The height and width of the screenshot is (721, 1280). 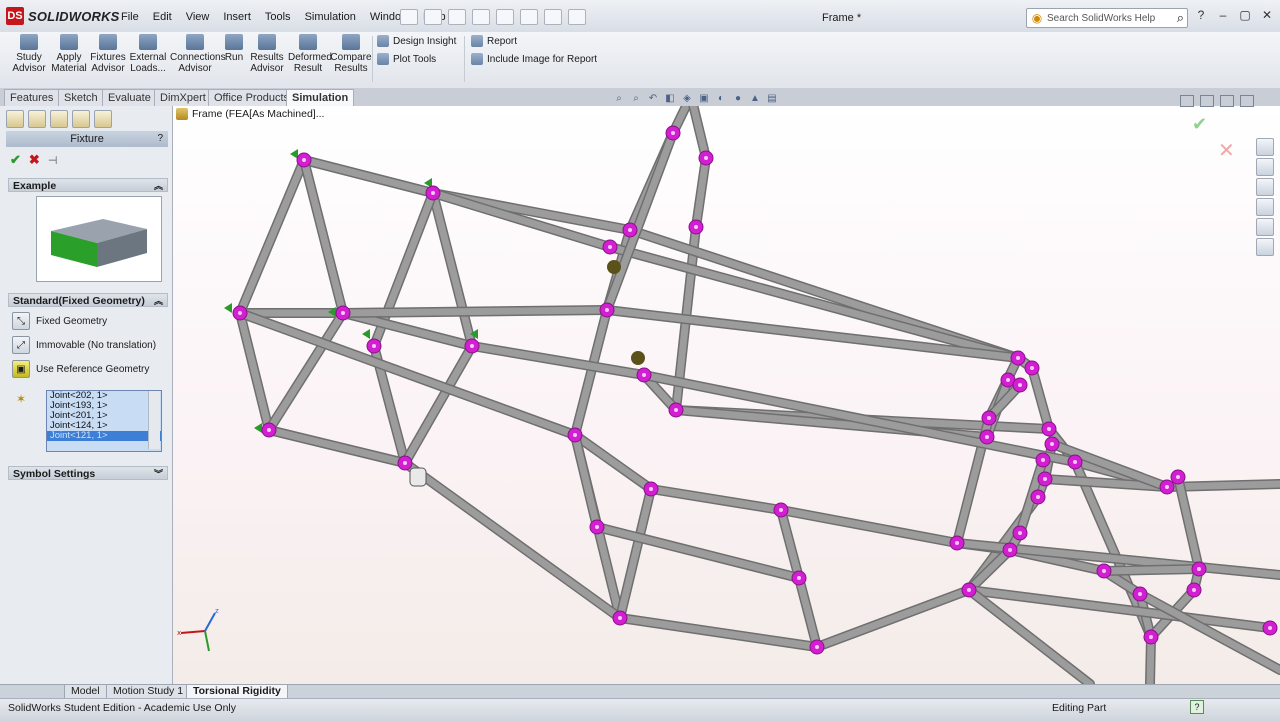 What do you see at coordinates (85, 692) in the screenshot?
I see `tab-model: Model` at bounding box center [85, 692].